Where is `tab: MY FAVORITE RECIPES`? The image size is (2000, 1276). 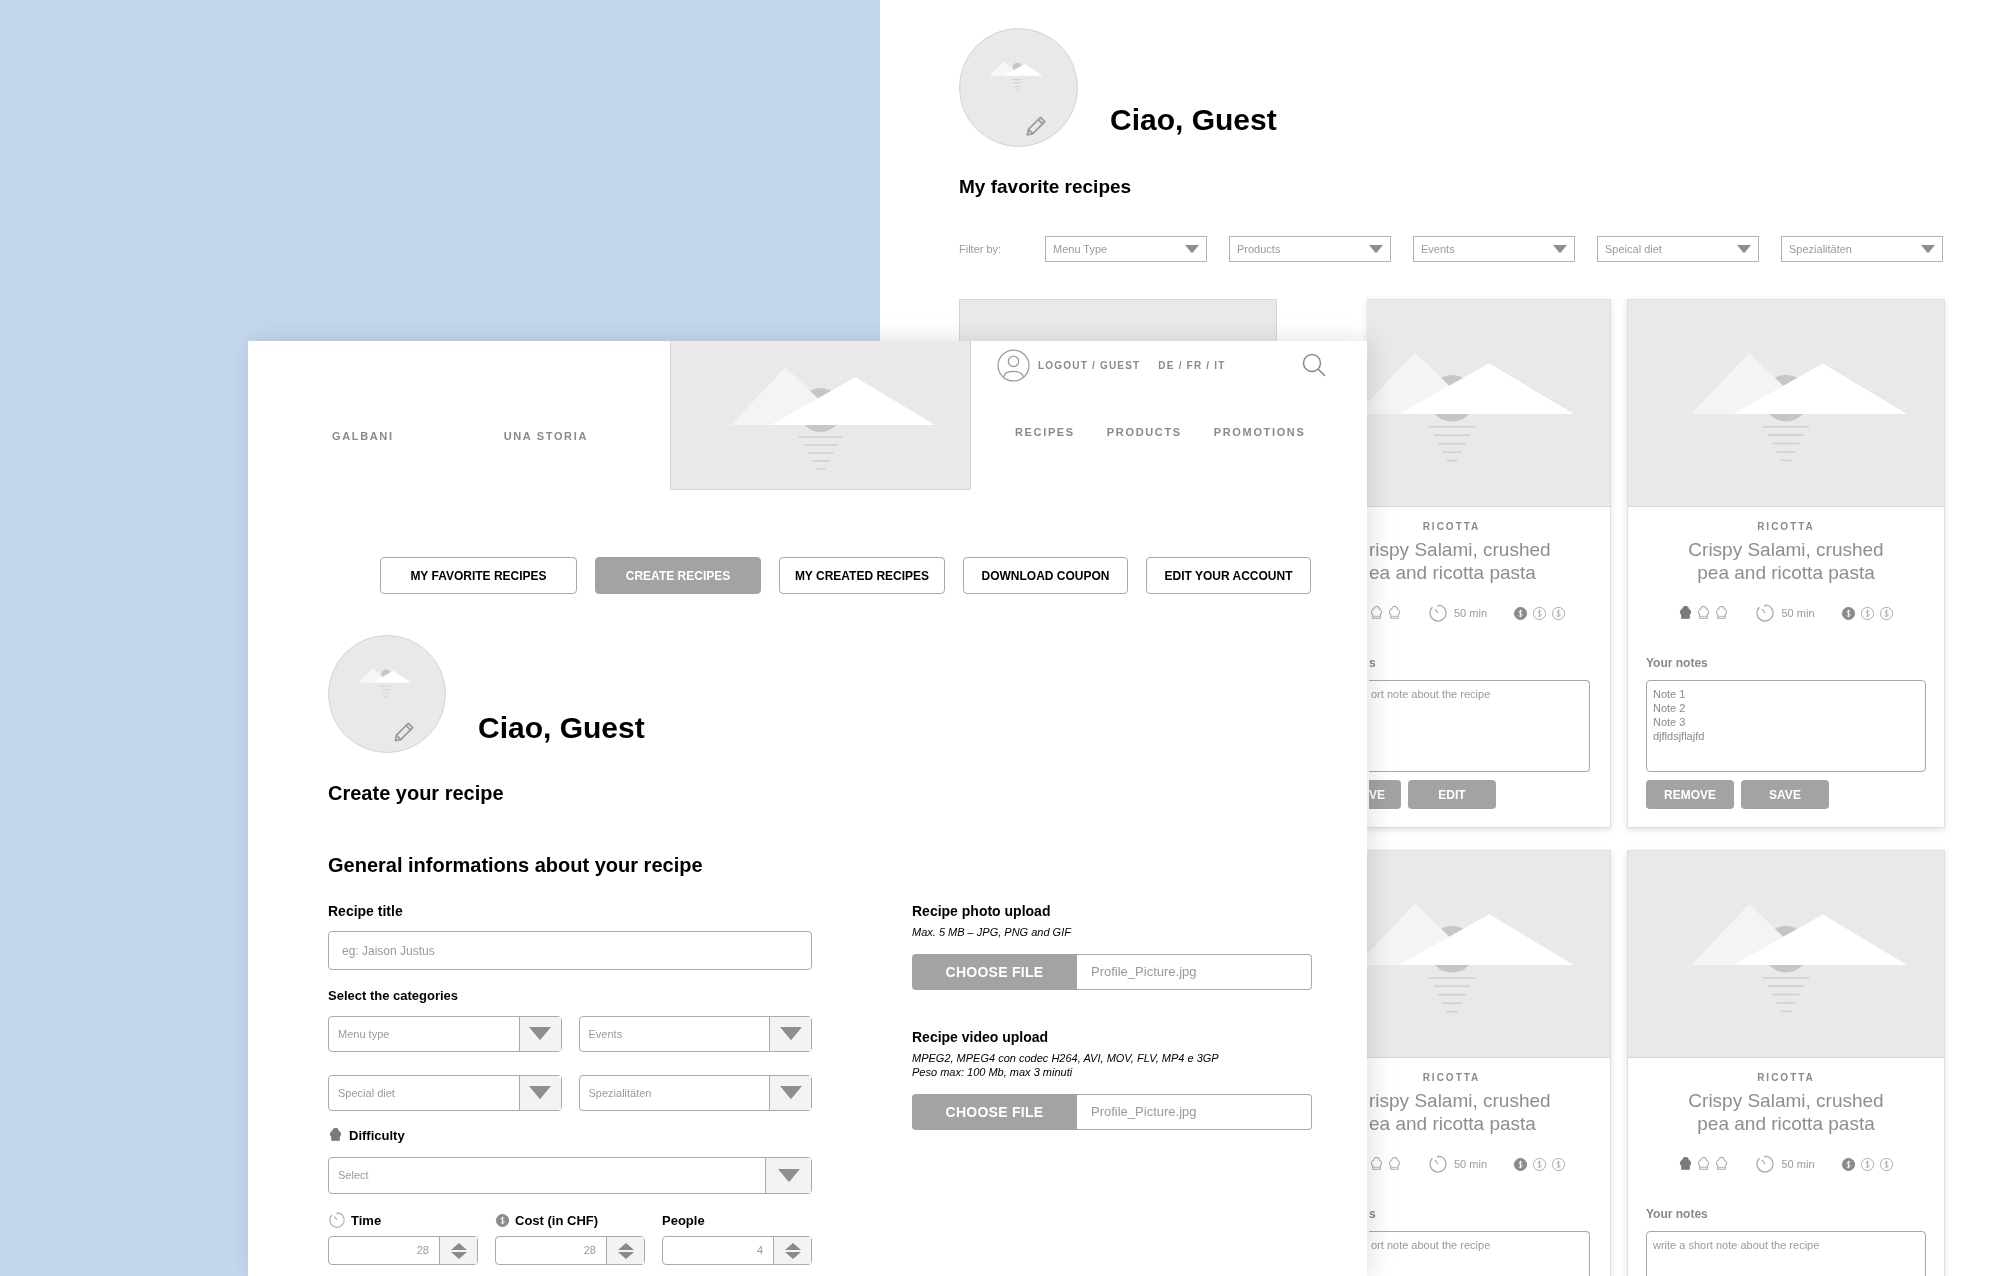
tab: MY FAVORITE RECIPES is located at coordinates (478, 575).